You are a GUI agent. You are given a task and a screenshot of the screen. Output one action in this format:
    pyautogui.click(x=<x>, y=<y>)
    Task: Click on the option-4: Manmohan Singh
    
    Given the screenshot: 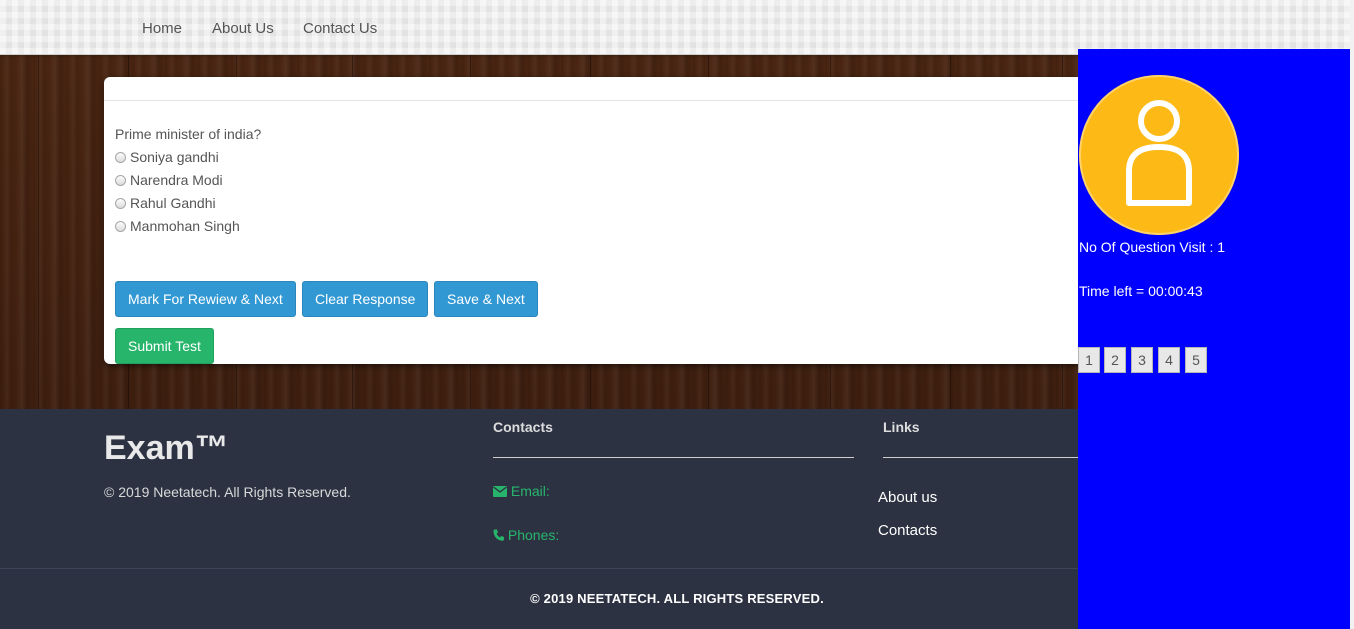 What is the action you would take?
    pyautogui.click(x=177, y=226)
    